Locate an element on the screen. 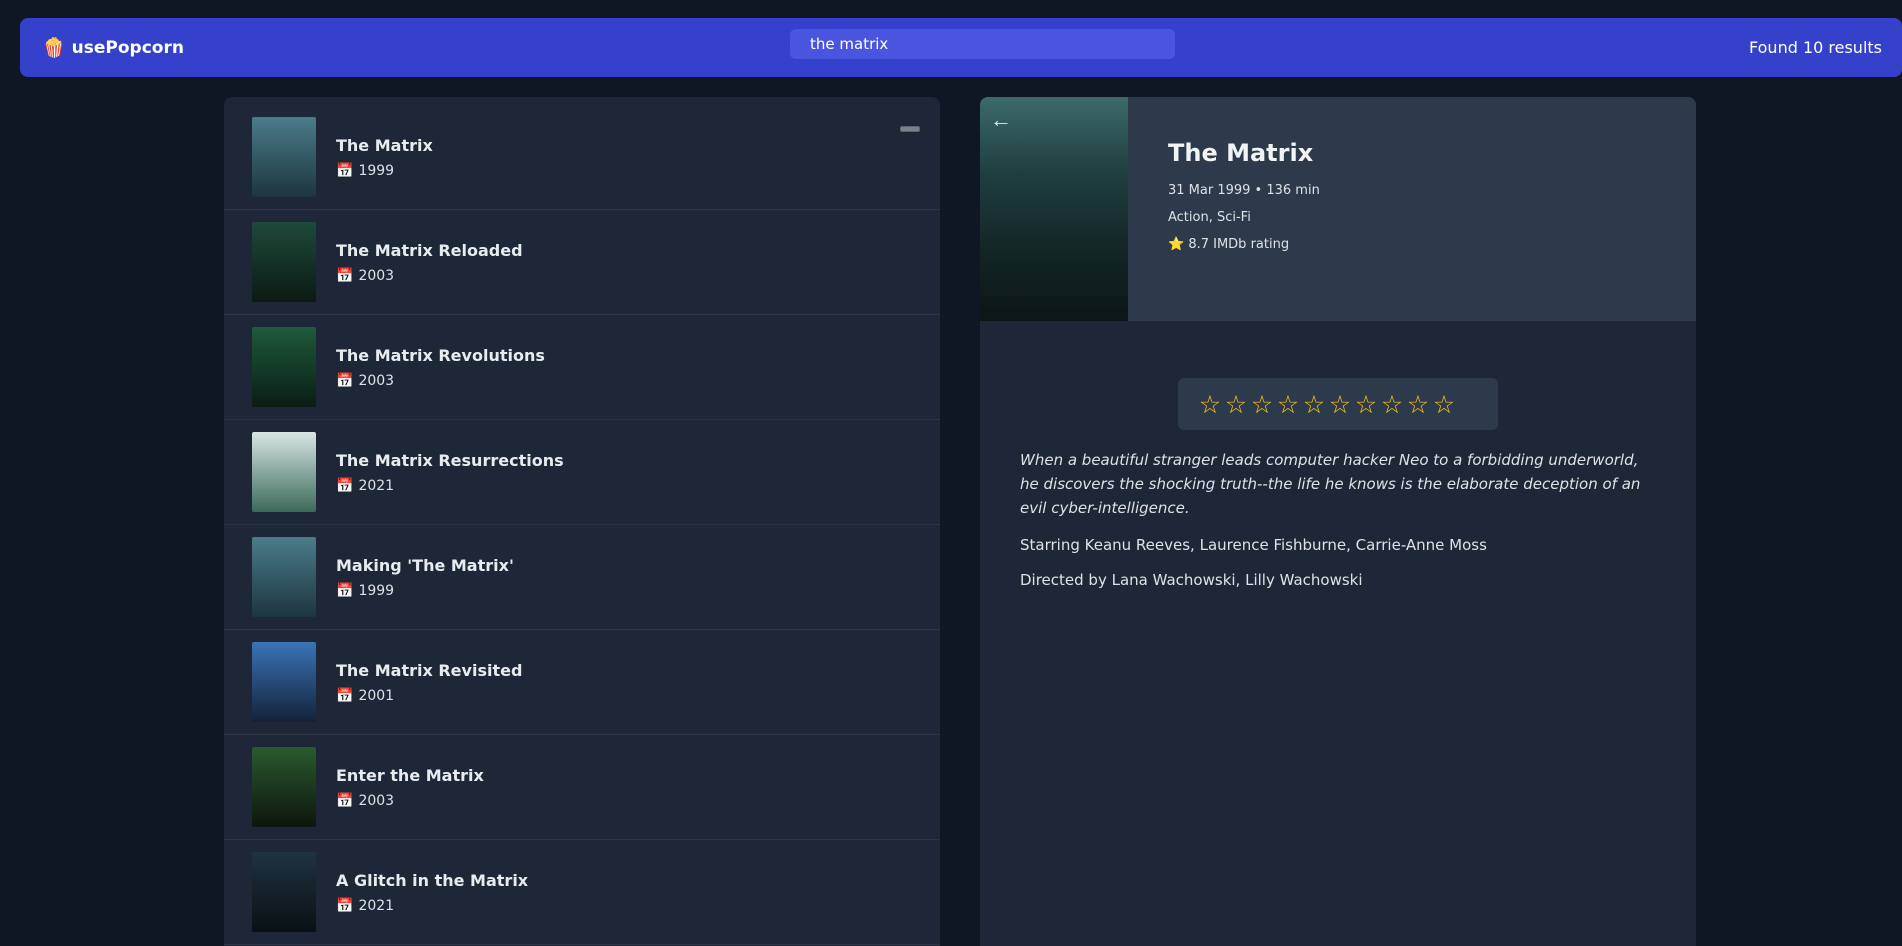 The height and width of the screenshot is (946, 1902). movie-poster: ← is located at coordinates (1054, 209).